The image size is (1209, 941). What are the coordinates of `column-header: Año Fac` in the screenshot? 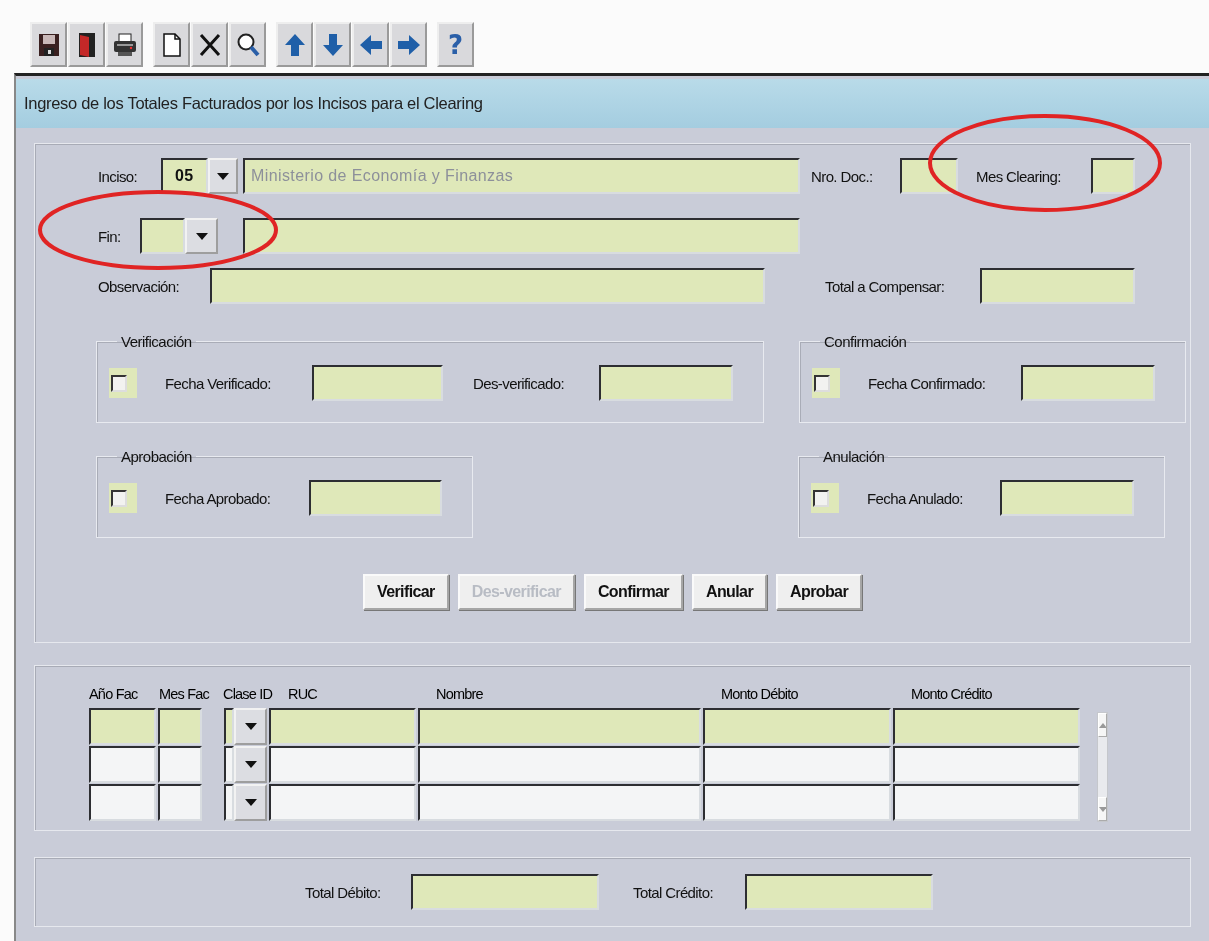 It's located at (114, 694).